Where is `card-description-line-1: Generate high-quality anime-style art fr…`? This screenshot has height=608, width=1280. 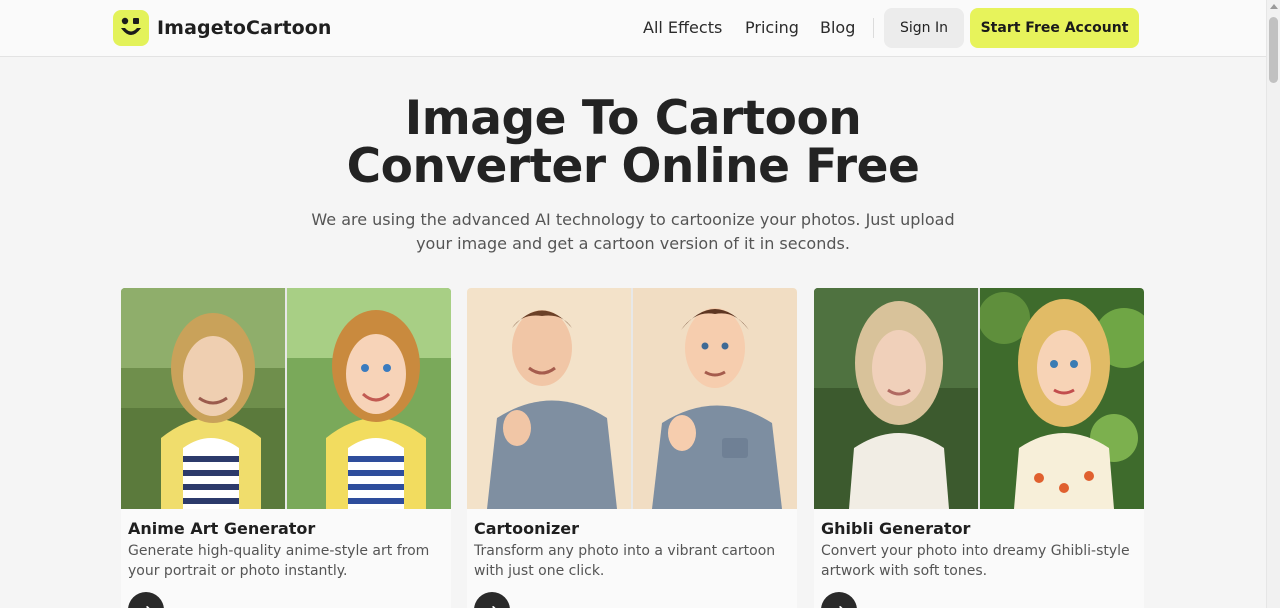 card-description-line-1: Generate high-quality anime-style art fr… is located at coordinates (279, 551).